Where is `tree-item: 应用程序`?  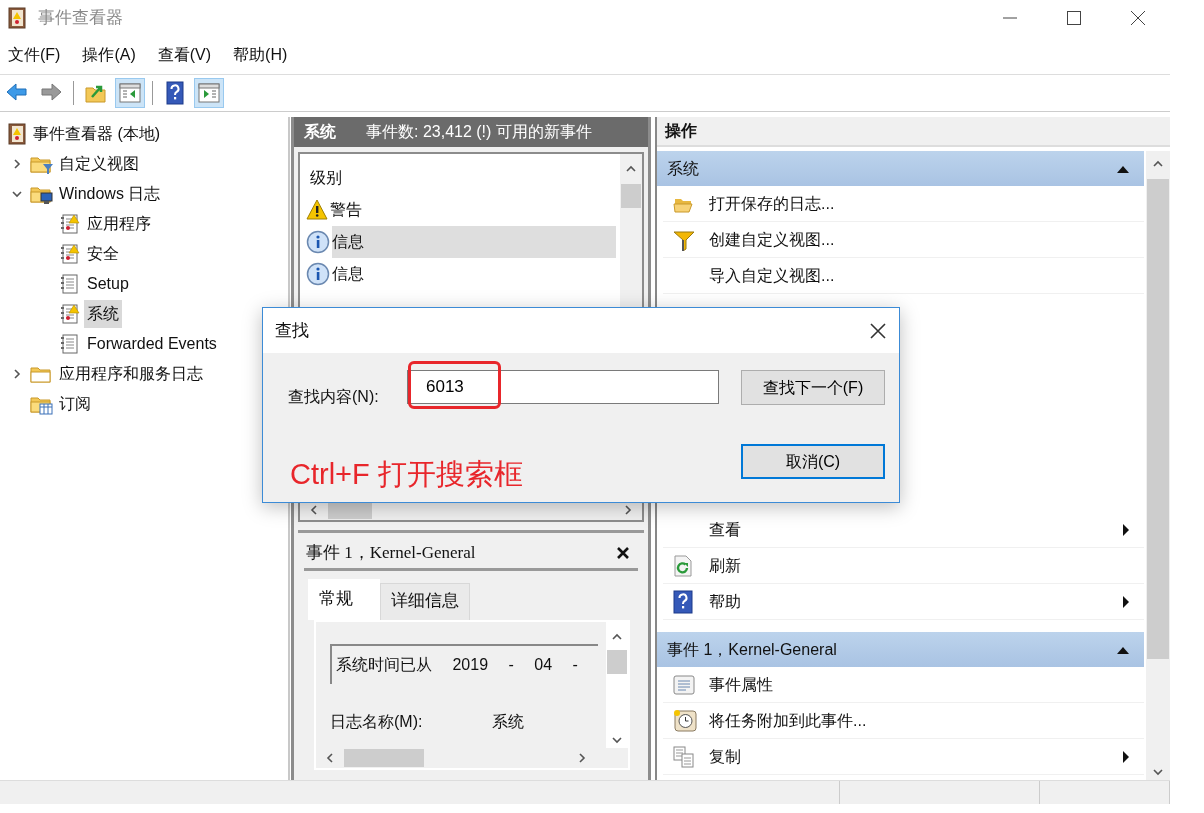
tree-item: 应用程序 is located at coordinates (119, 224).